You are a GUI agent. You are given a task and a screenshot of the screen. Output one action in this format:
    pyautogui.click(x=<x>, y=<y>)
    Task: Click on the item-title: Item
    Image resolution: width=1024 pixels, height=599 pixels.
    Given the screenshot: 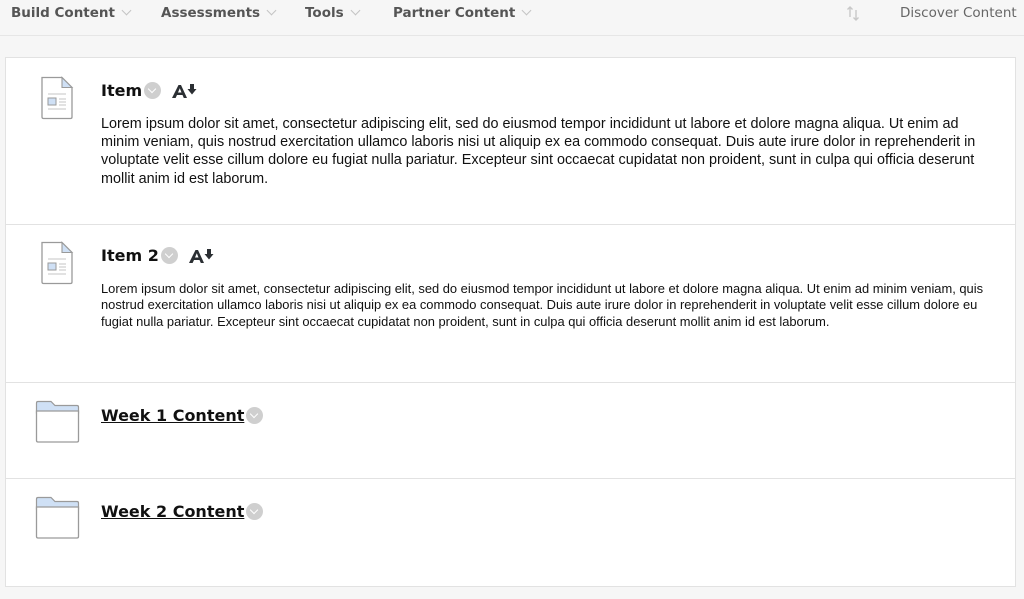 What is the action you would take?
    pyautogui.click(x=122, y=90)
    